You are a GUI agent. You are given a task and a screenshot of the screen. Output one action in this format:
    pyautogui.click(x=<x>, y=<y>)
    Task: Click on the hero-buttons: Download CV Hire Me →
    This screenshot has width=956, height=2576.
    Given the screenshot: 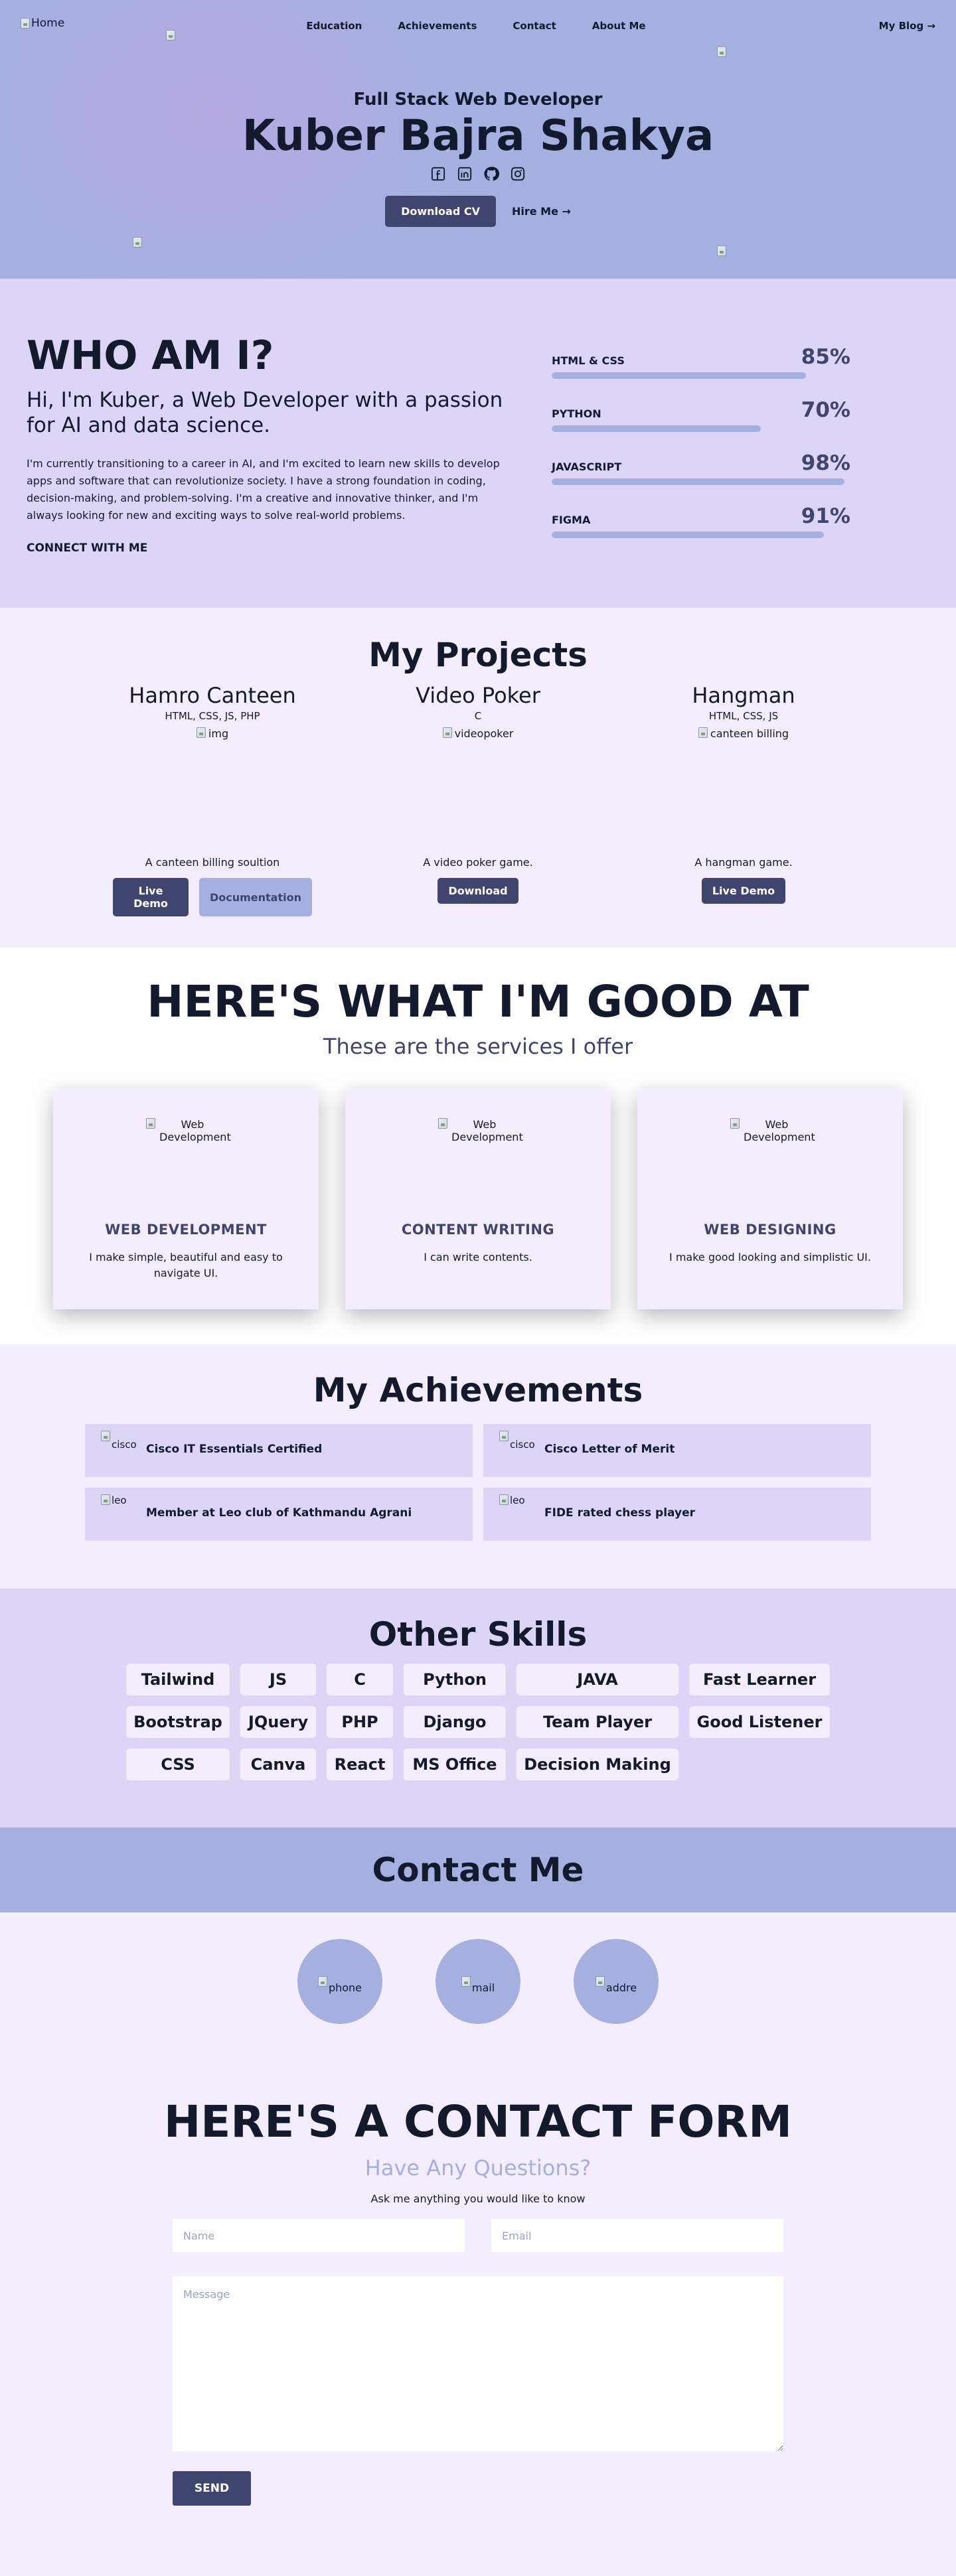 What is the action you would take?
    pyautogui.click(x=478, y=212)
    